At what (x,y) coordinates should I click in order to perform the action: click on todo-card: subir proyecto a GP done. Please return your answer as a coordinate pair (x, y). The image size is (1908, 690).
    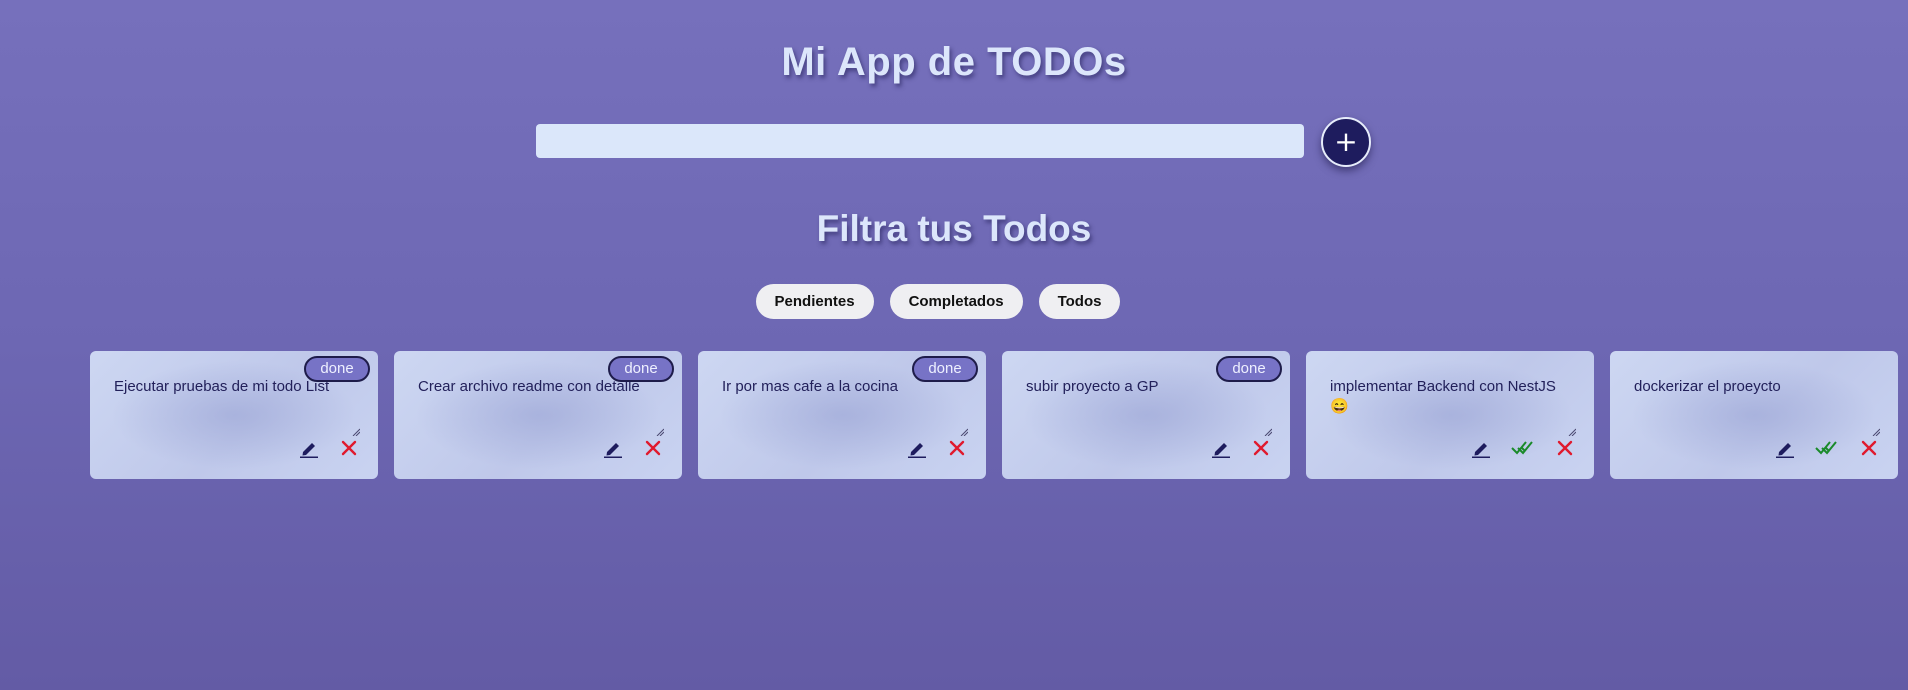
    Looking at the image, I should click on (1146, 415).